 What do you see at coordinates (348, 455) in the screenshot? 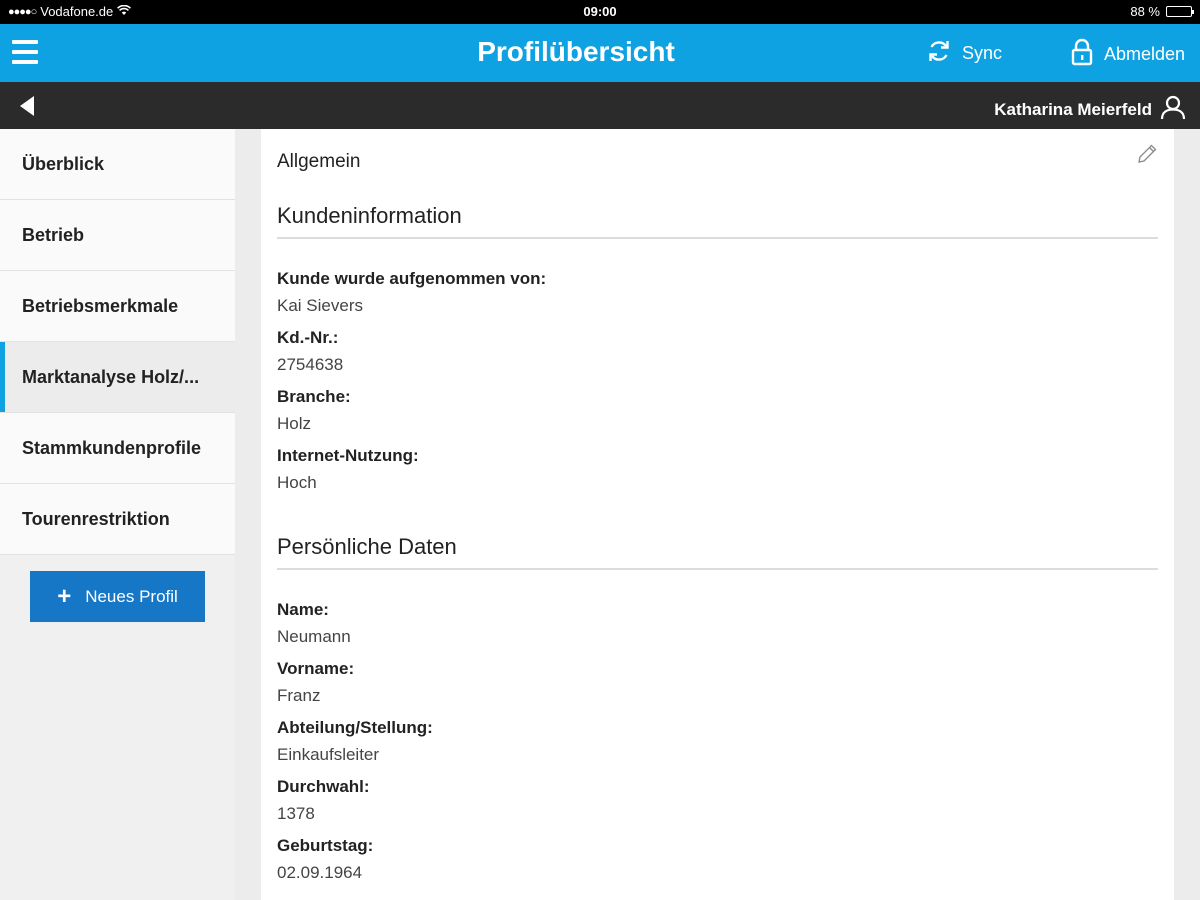
I see `field-label: Internet-Nutzung:` at bounding box center [348, 455].